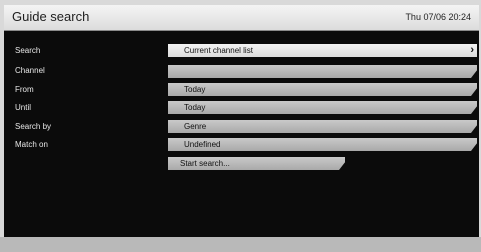  Describe the element at coordinates (31, 144) in the screenshot. I see `match-on-label: Match on` at that location.